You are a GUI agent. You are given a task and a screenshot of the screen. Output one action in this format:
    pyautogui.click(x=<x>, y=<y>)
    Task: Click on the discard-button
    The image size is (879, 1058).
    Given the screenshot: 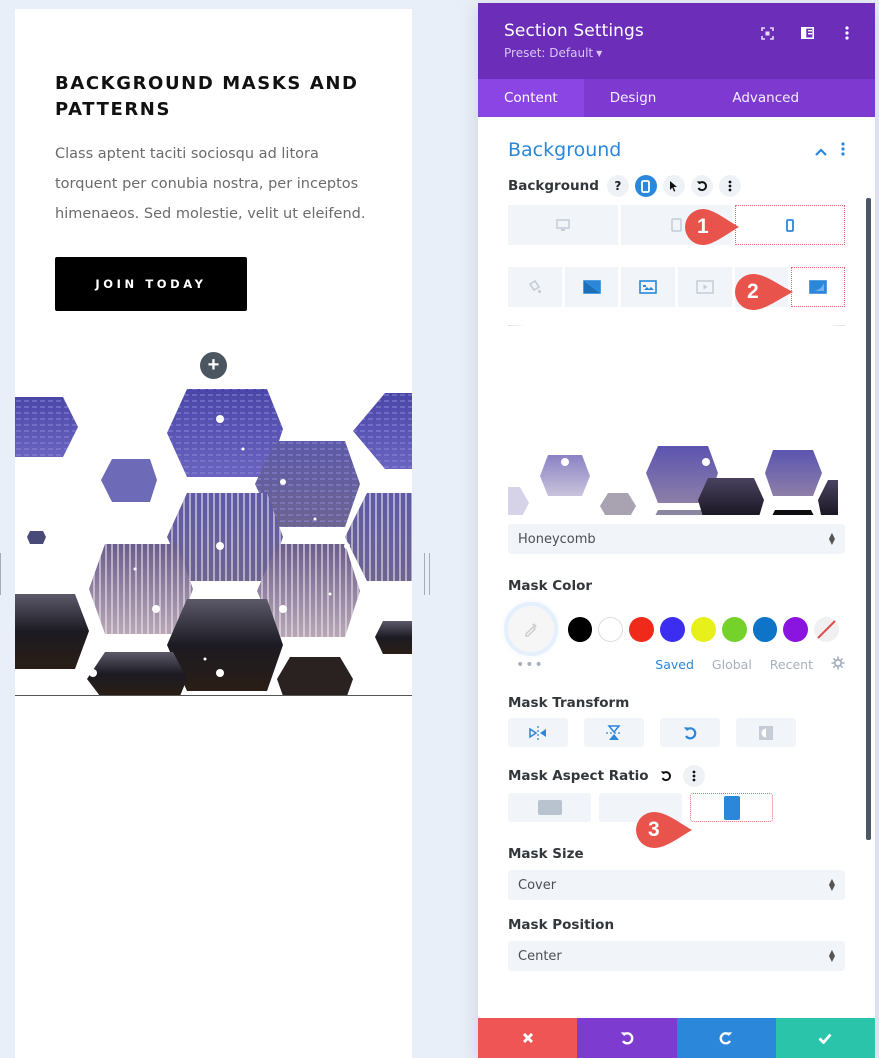 What is the action you would take?
    pyautogui.click(x=528, y=1038)
    